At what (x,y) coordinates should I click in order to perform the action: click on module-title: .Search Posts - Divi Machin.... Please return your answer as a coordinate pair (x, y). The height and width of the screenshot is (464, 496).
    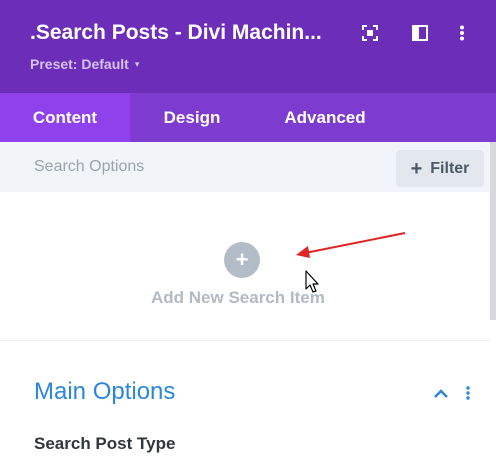
    Looking at the image, I should click on (176, 32).